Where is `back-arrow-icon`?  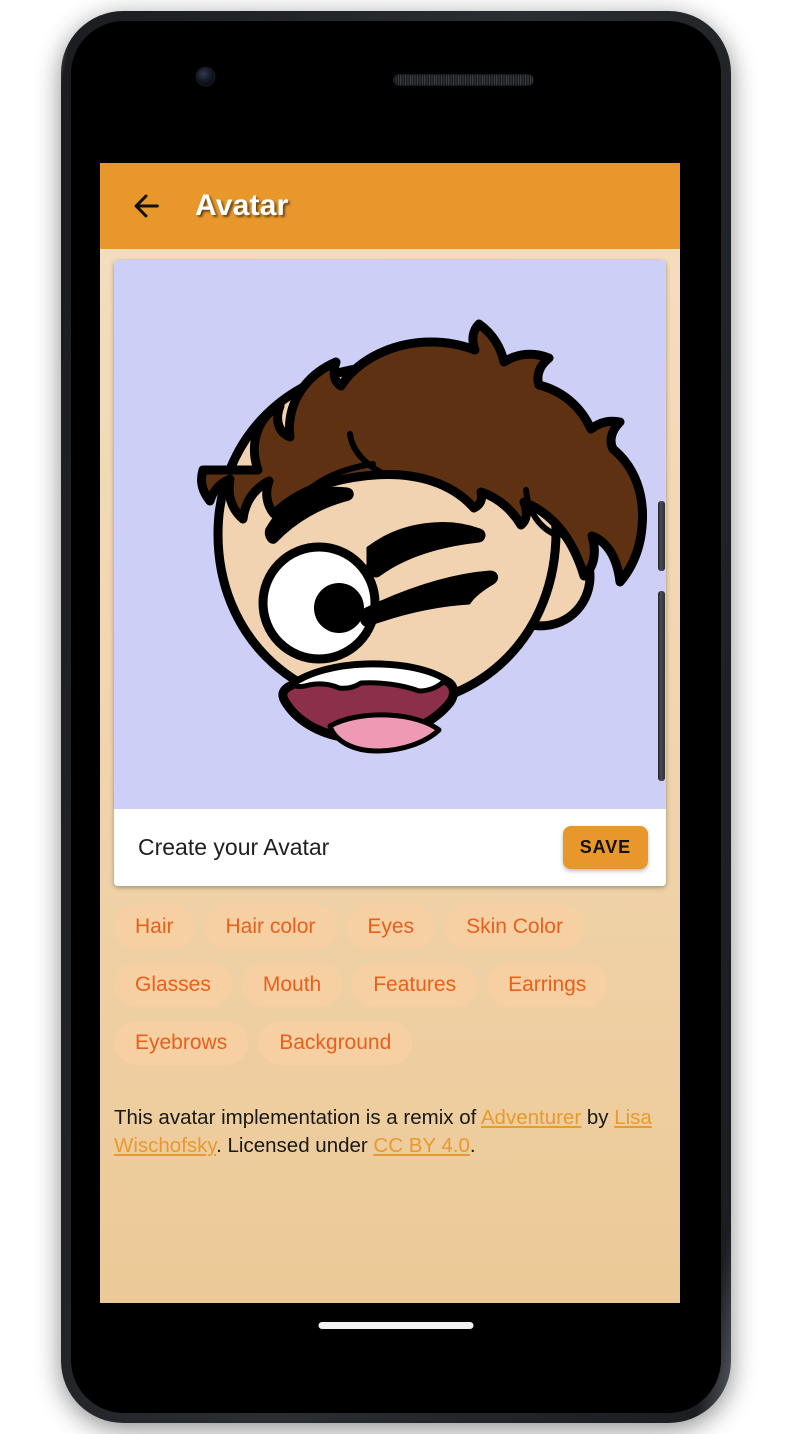 back-arrow-icon is located at coordinates (146, 206).